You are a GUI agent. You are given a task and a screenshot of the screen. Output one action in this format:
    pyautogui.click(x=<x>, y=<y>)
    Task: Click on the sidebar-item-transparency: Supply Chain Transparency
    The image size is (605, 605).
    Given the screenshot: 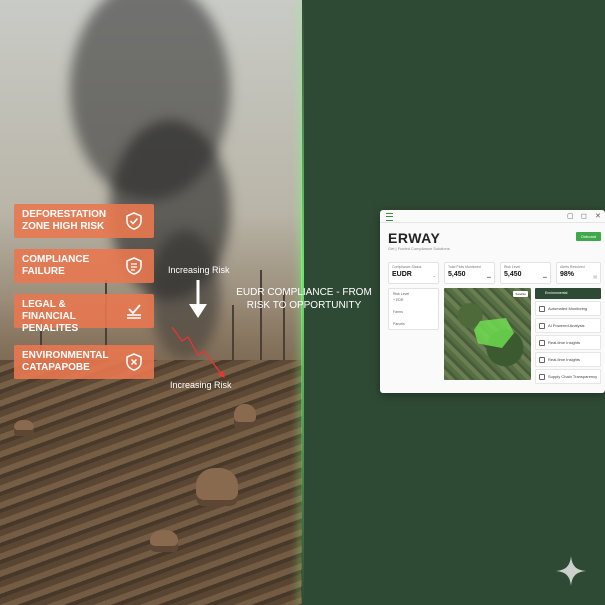 What is the action you would take?
    pyautogui.click(x=568, y=376)
    